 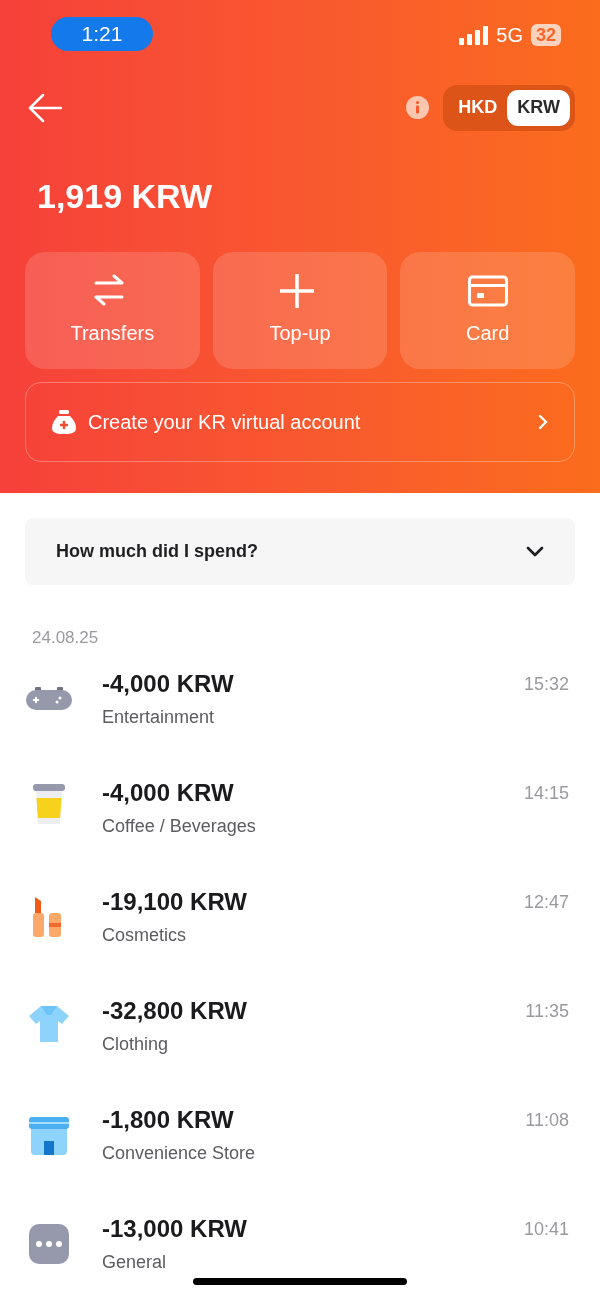 What do you see at coordinates (300, 422) in the screenshot?
I see `virtual-account-button: Create your KR virtual account` at bounding box center [300, 422].